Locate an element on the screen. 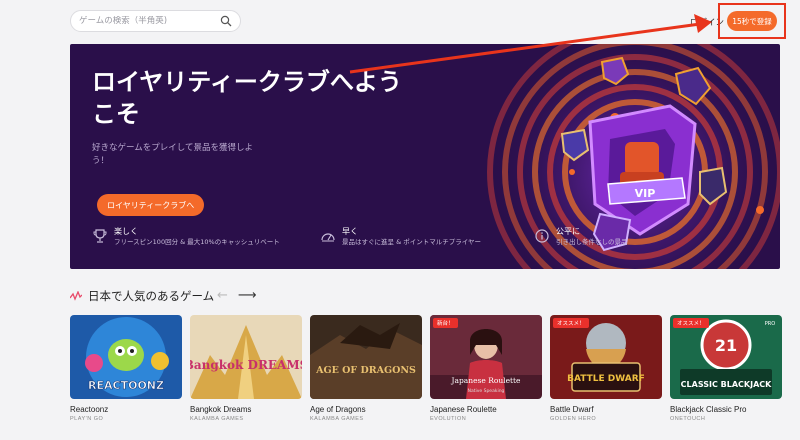 The width and height of the screenshot is (800, 440). register-highlight-box: 15秒で登録 is located at coordinates (752, 21).